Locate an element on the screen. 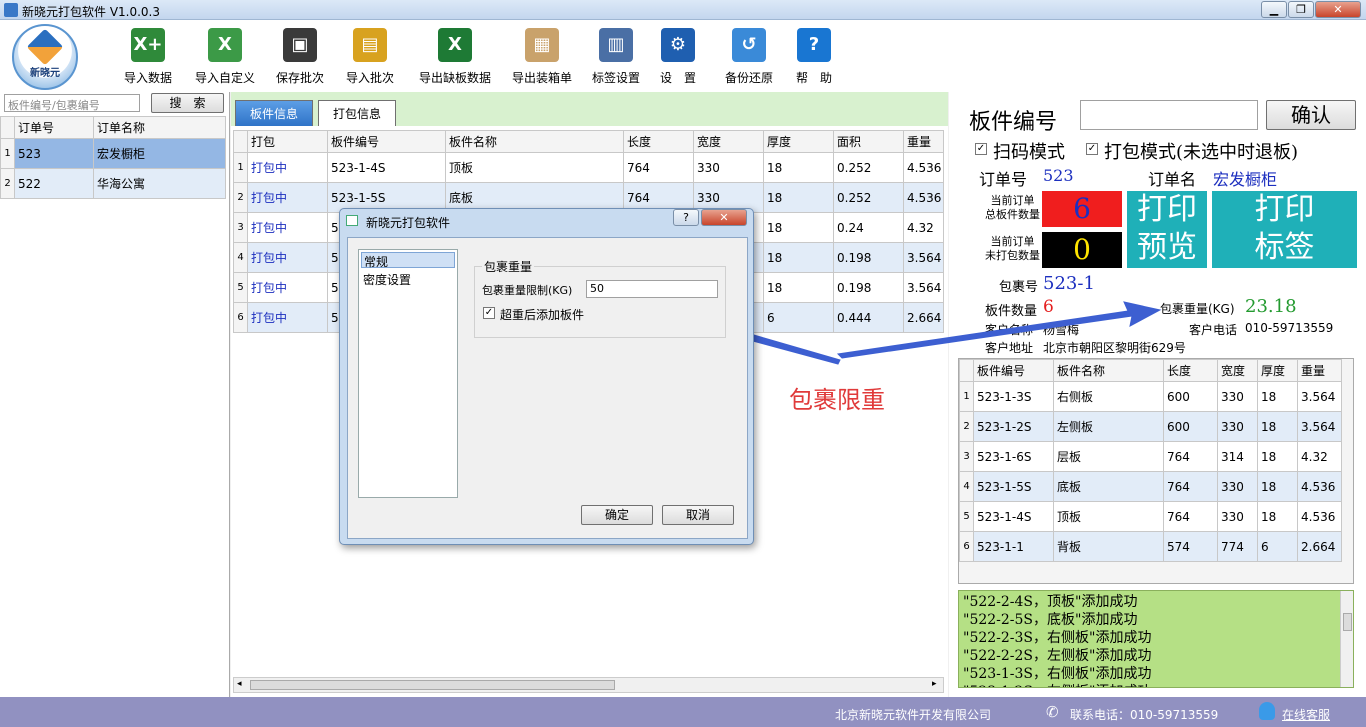  nav-item-density: 密度设置 is located at coordinates (387, 279).